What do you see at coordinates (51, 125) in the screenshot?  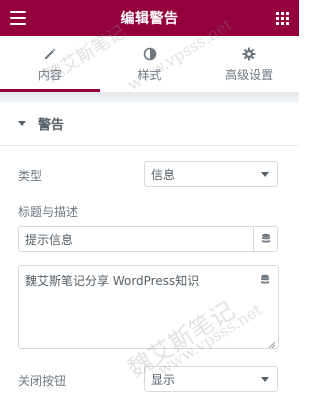 I see `section-title: 警告` at bounding box center [51, 125].